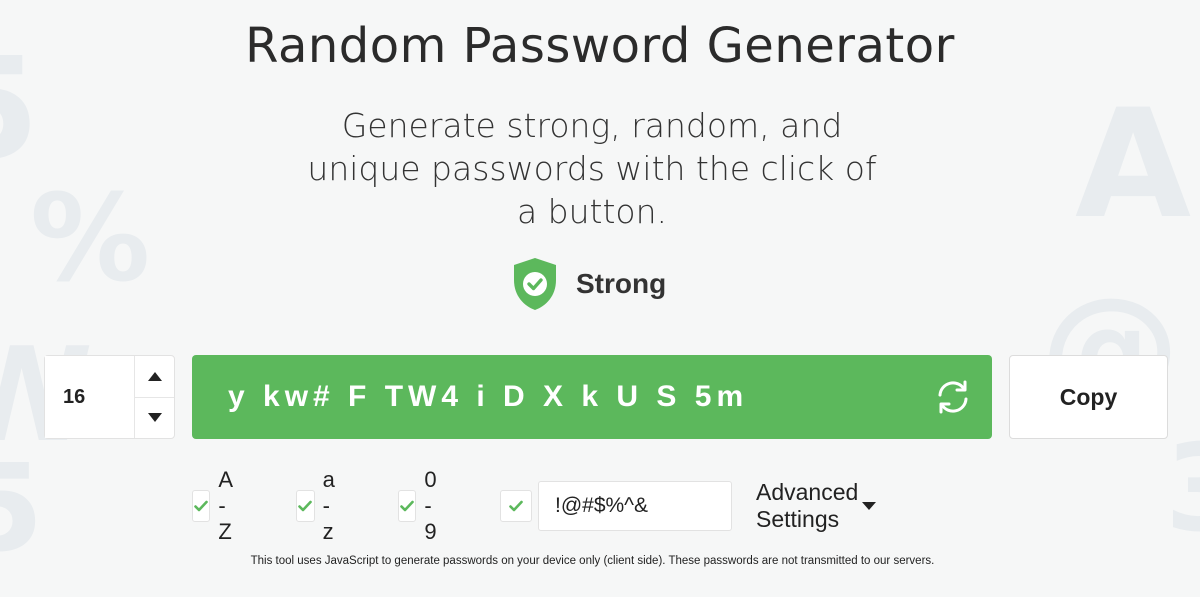 This screenshot has height=597, width=1200. I want to click on generated-password-field: y kw# F TW4 i D X k U S 5m, so click(592, 397).